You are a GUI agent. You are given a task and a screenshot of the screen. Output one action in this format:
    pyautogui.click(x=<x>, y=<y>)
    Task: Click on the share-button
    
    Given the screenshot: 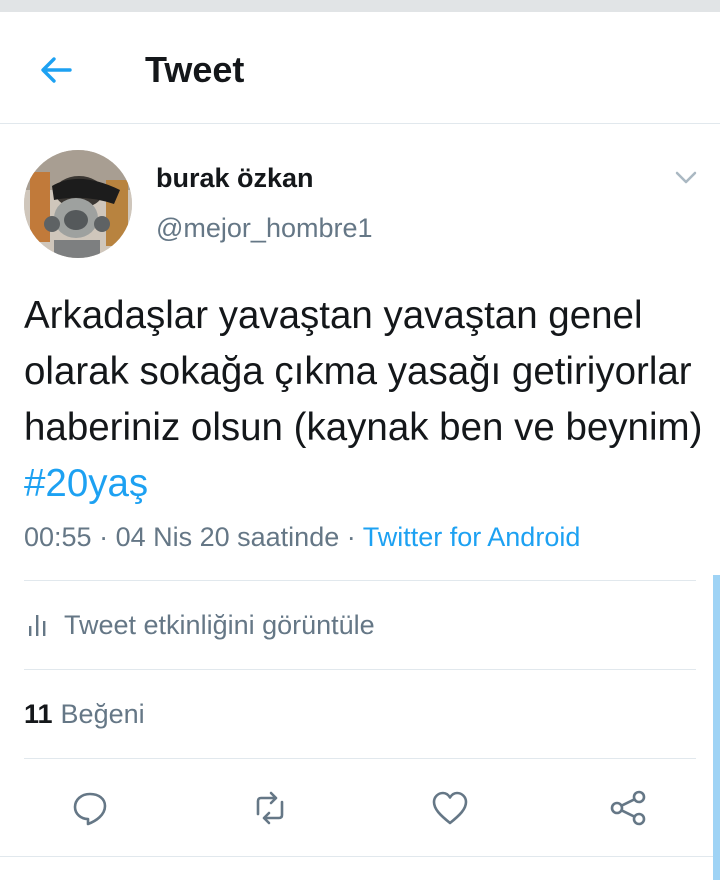 What is the action you would take?
    pyautogui.click(x=628, y=808)
    